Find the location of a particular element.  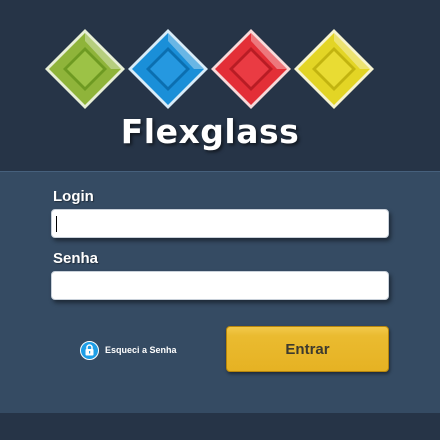

password-input is located at coordinates (220, 285).